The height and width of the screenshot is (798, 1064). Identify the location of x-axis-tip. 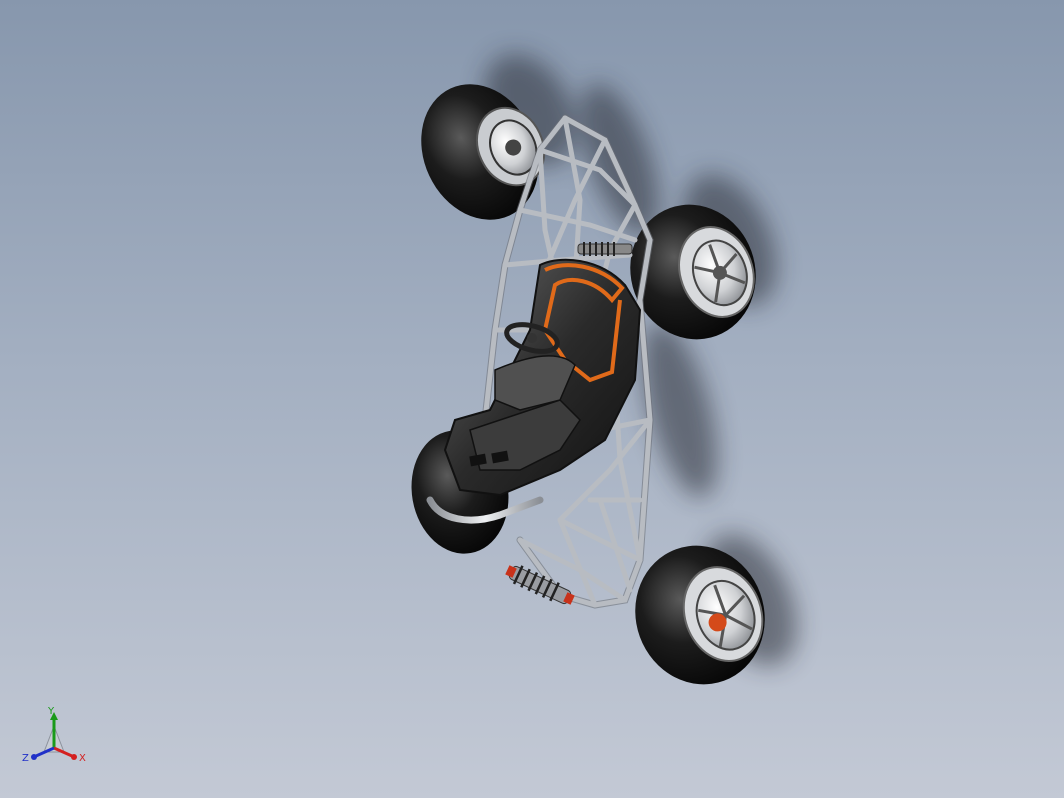
(74, 757).